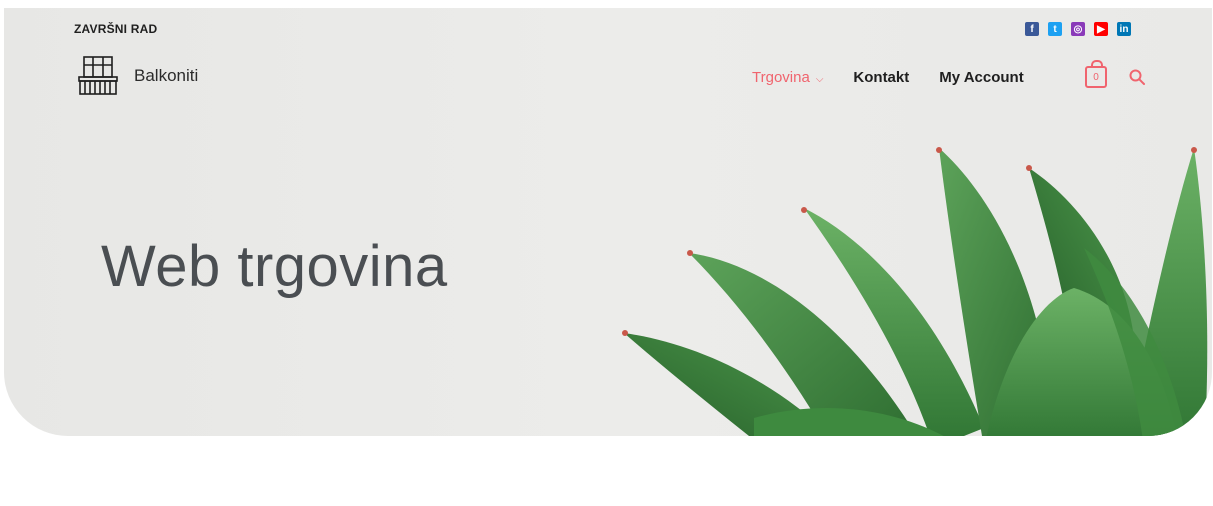 The height and width of the screenshot is (506, 1213). Describe the element at coordinates (819, 79) in the screenshot. I see `chevron-down-icon: ⌵` at that location.